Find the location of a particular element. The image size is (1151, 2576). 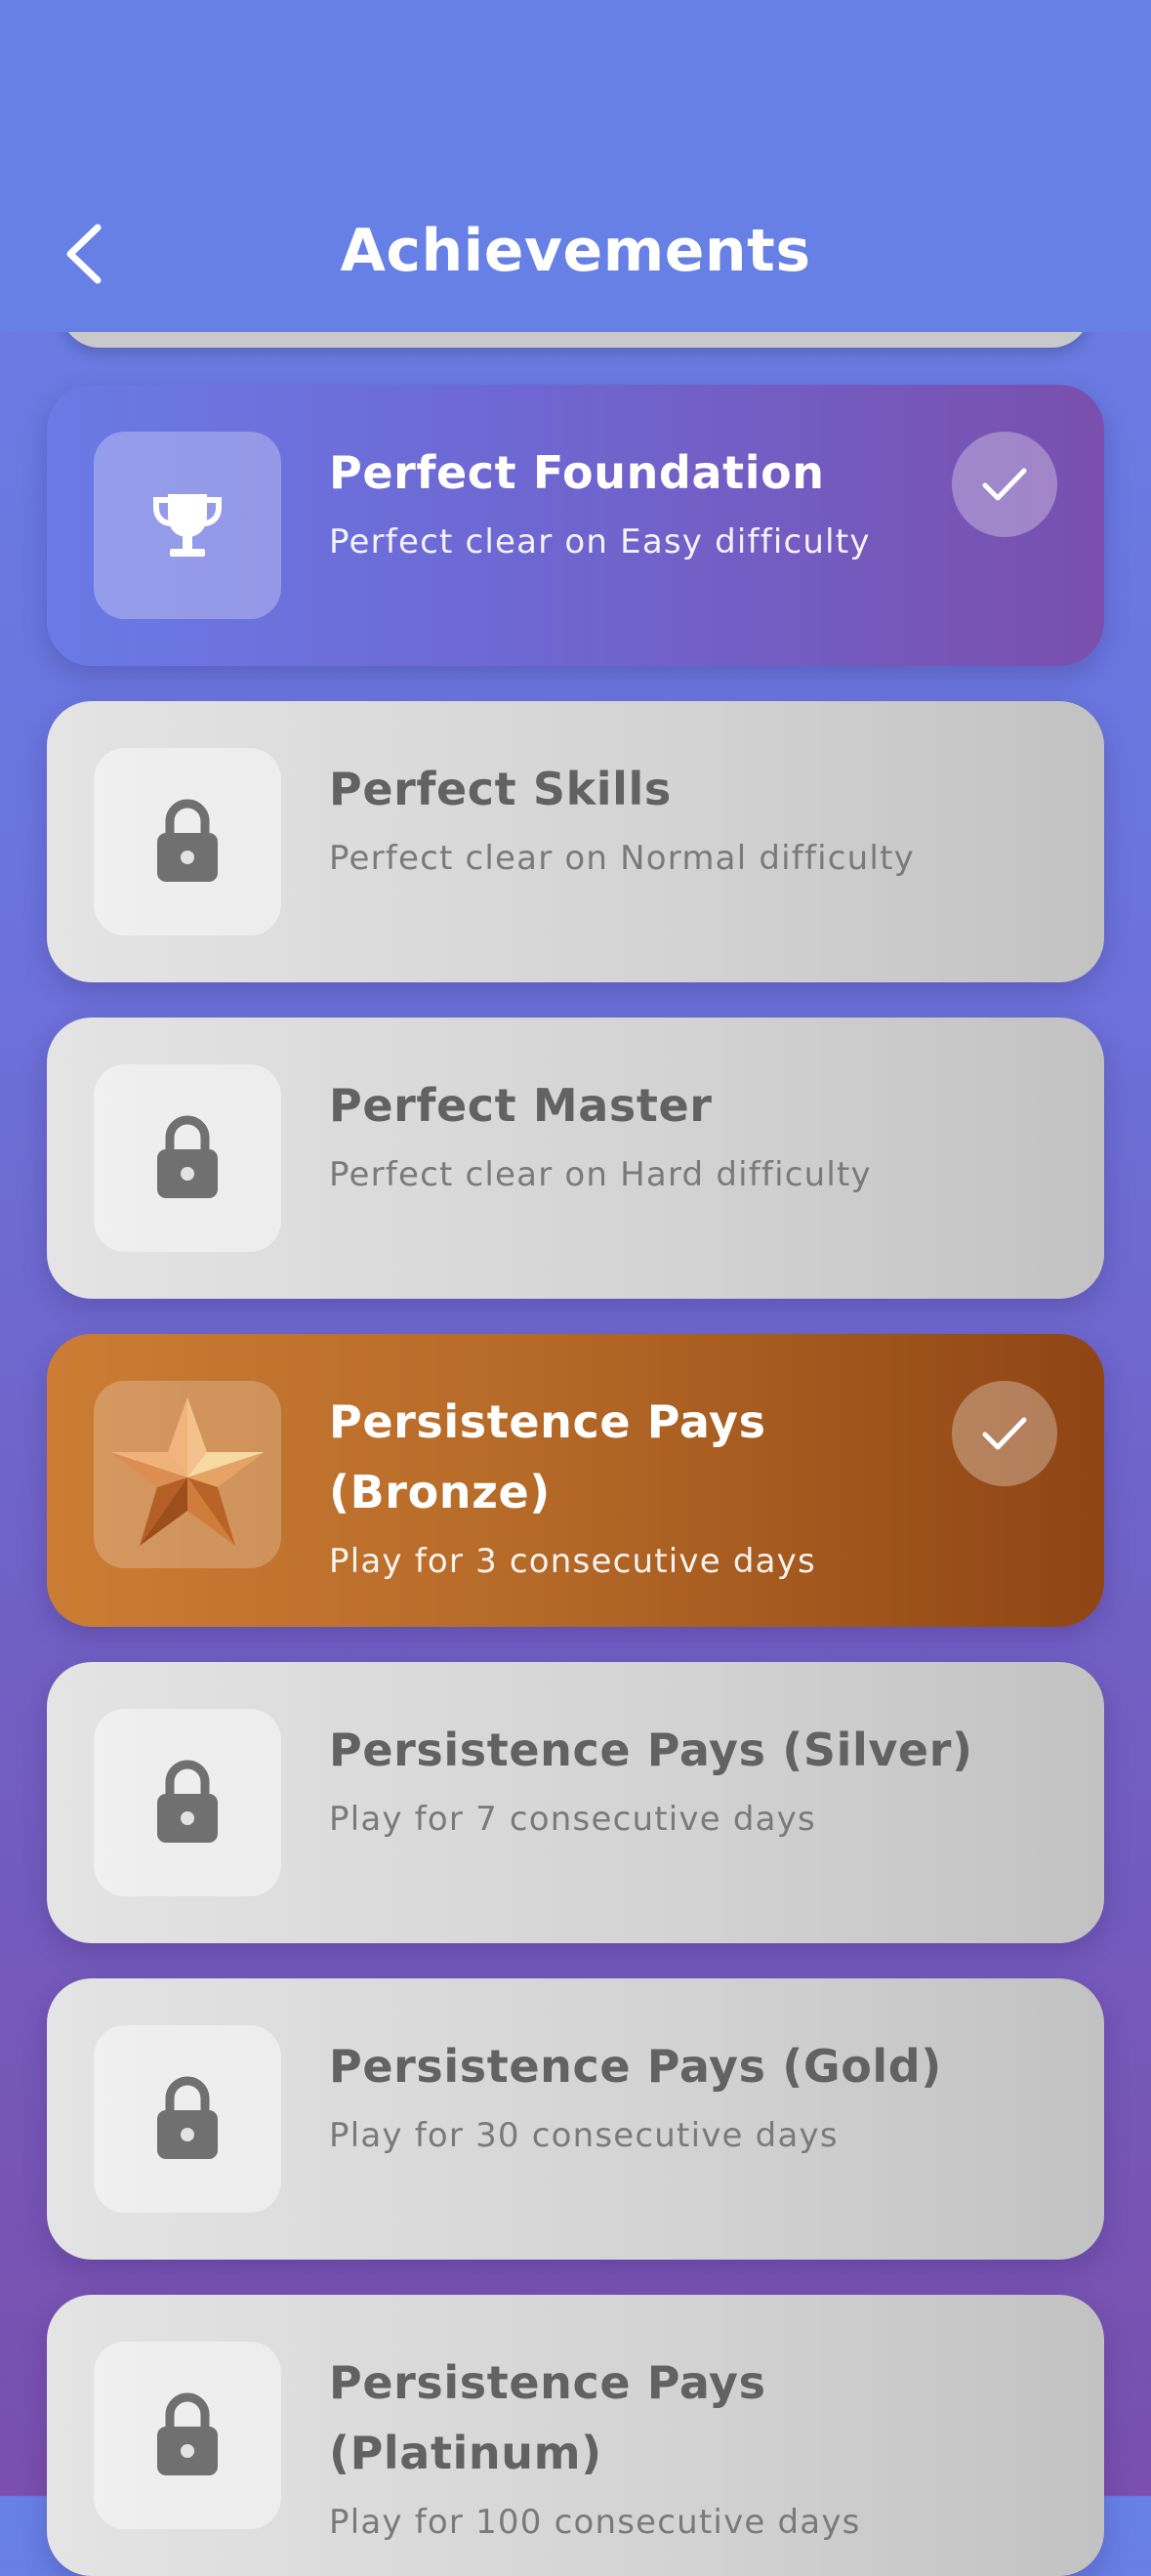

achievement-description: Play for 3 consecutive days is located at coordinates (572, 1562).